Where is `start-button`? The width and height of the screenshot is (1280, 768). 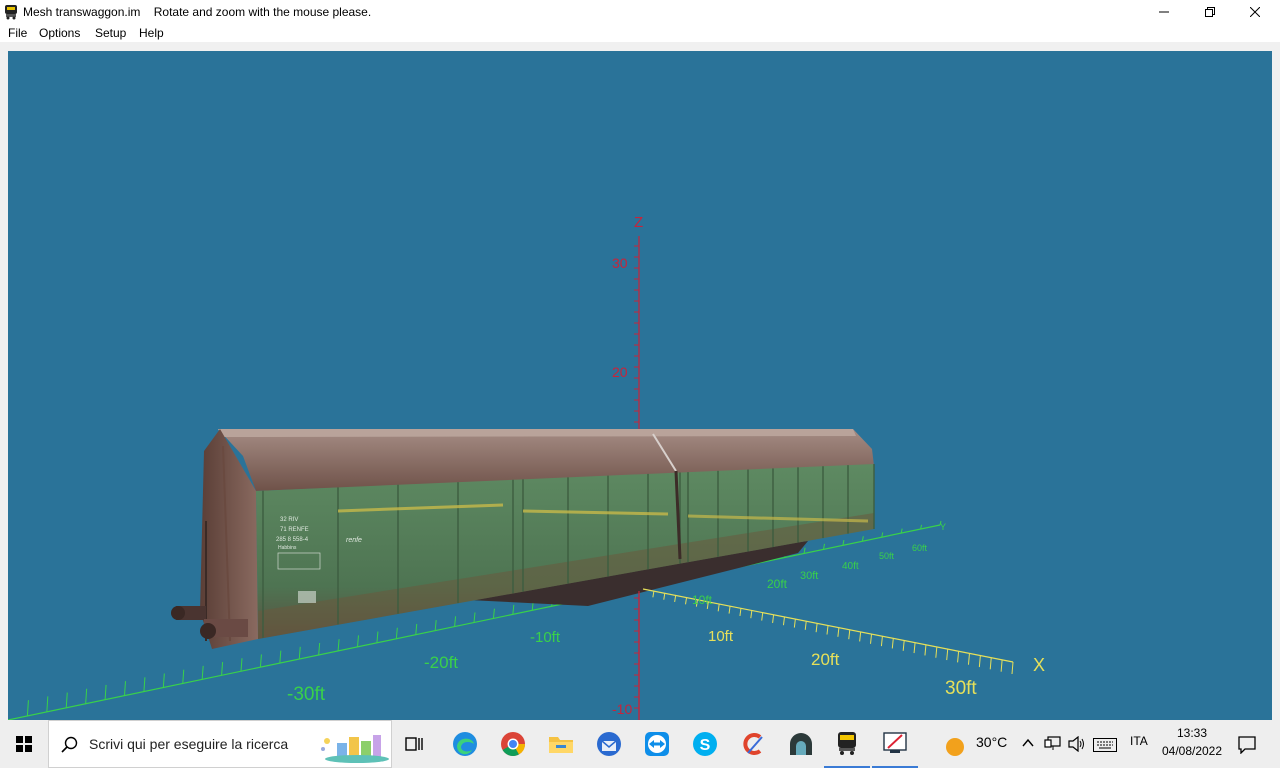
start-button is located at coordinates (24, 744).